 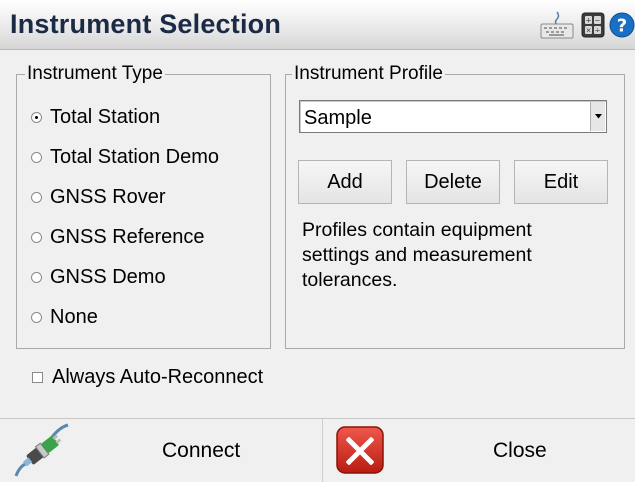 I want to click on instrument-profile-legend: Instrument Profile, so click(x=368, y=74).